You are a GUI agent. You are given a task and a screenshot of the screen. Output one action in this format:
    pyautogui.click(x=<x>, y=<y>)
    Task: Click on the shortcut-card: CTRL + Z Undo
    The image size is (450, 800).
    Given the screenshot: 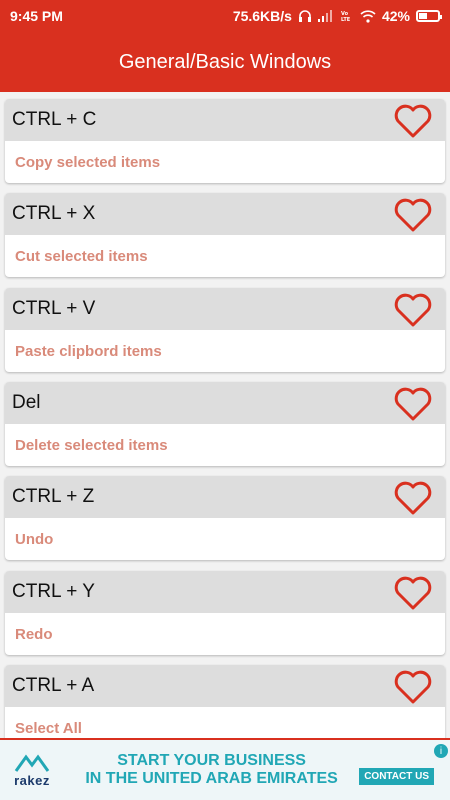 What is the action you would take?
    pyautogui.click(x=225, y=518)
    